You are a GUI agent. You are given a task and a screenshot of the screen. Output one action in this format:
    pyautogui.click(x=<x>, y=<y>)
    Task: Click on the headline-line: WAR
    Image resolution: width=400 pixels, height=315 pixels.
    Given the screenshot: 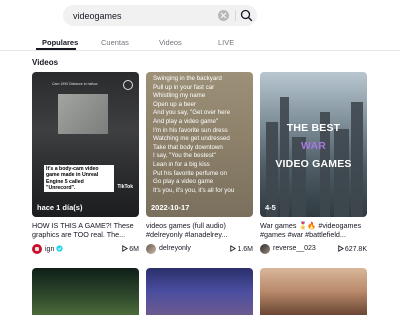 What is the action you would take?
    pyautogui.click(x=313, y=146)
    